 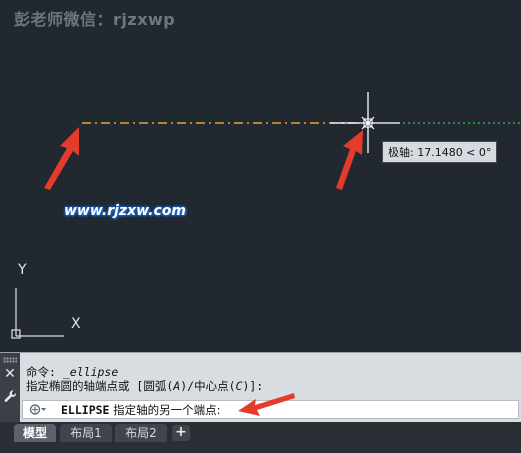 I want to click on wrench-icon, so click(x=10, y=397).